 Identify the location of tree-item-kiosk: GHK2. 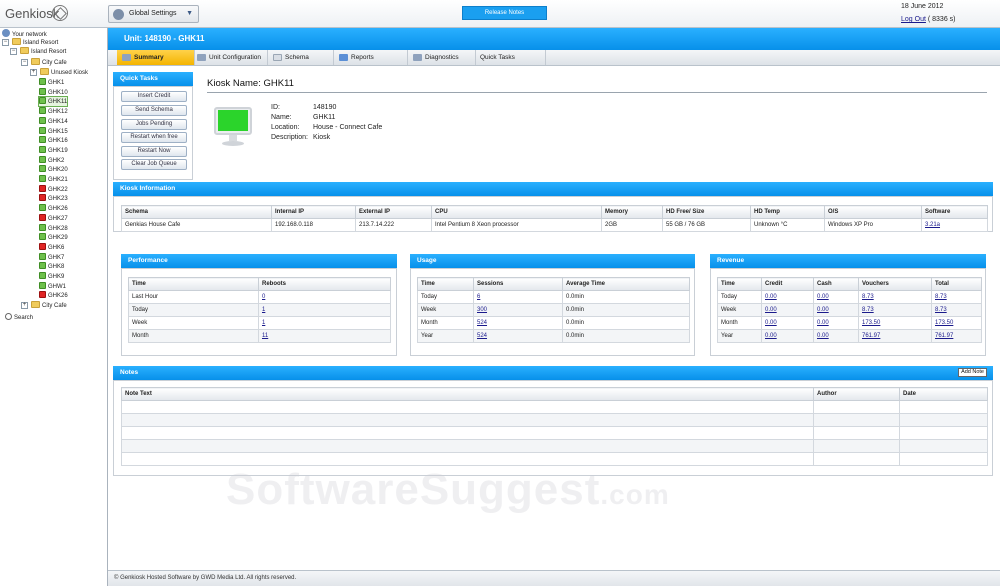
(51, 160).